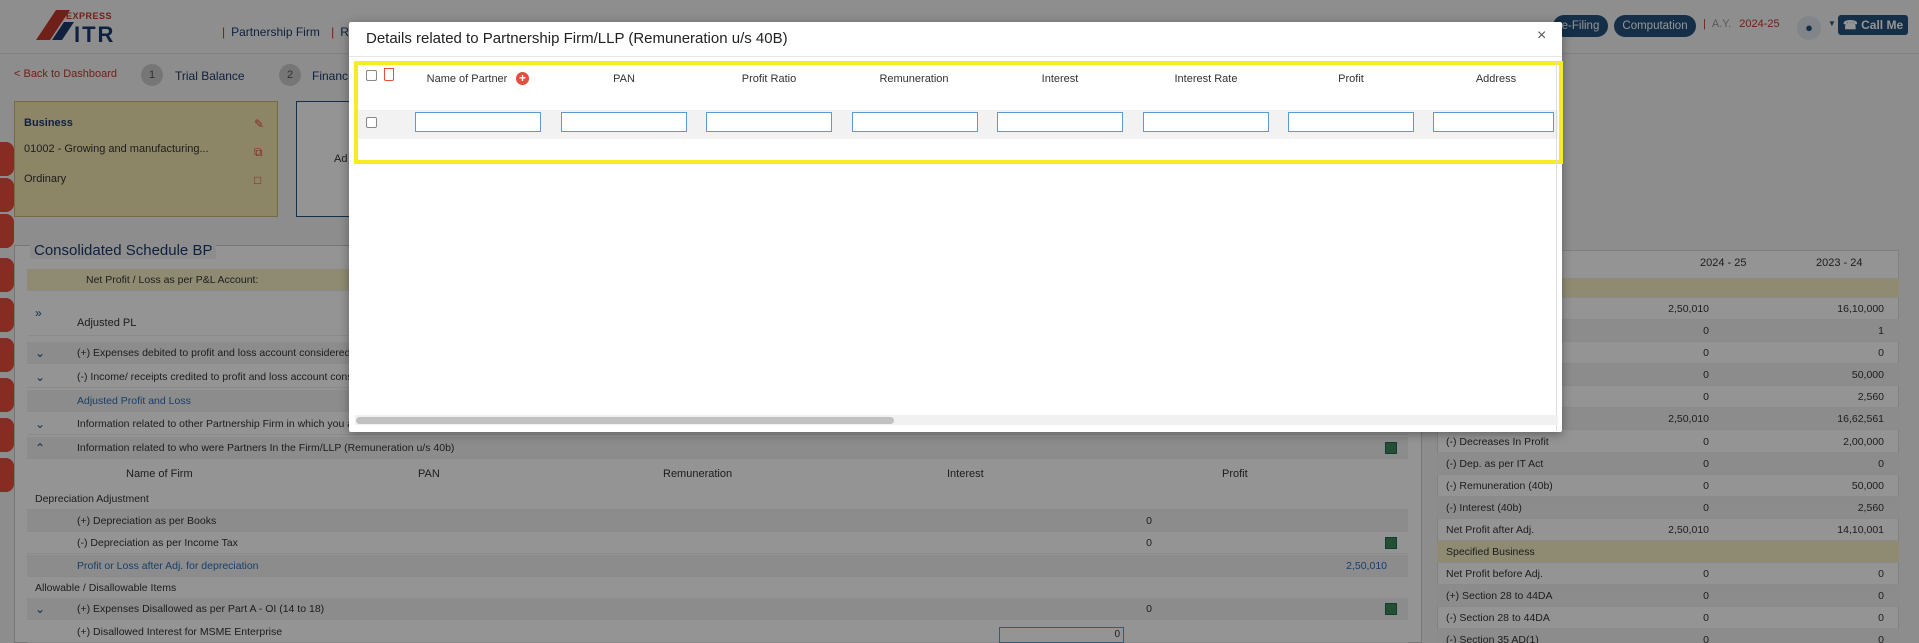 The width and height of the screenshot is (1919, 643). I want to click on modal-divider, so click(955, 56).